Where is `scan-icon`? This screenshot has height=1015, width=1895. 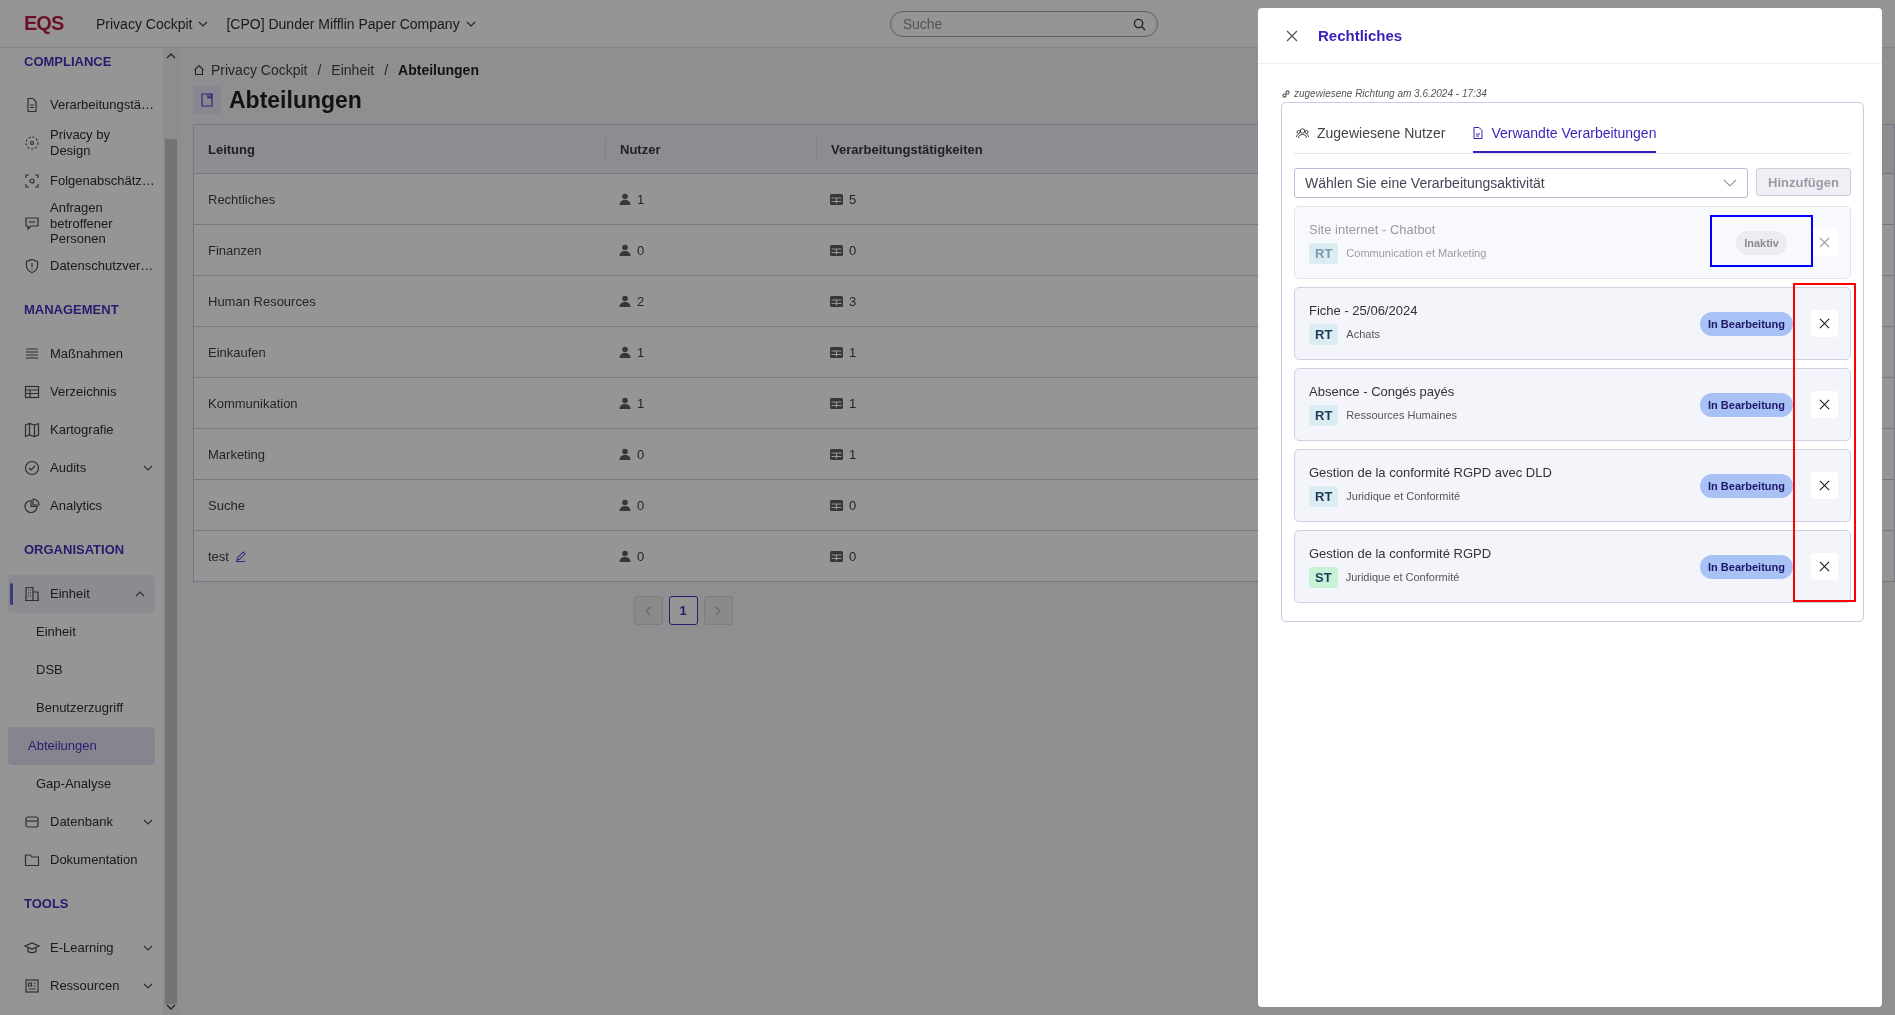
scan-icon is located at coordinates (32, 181).